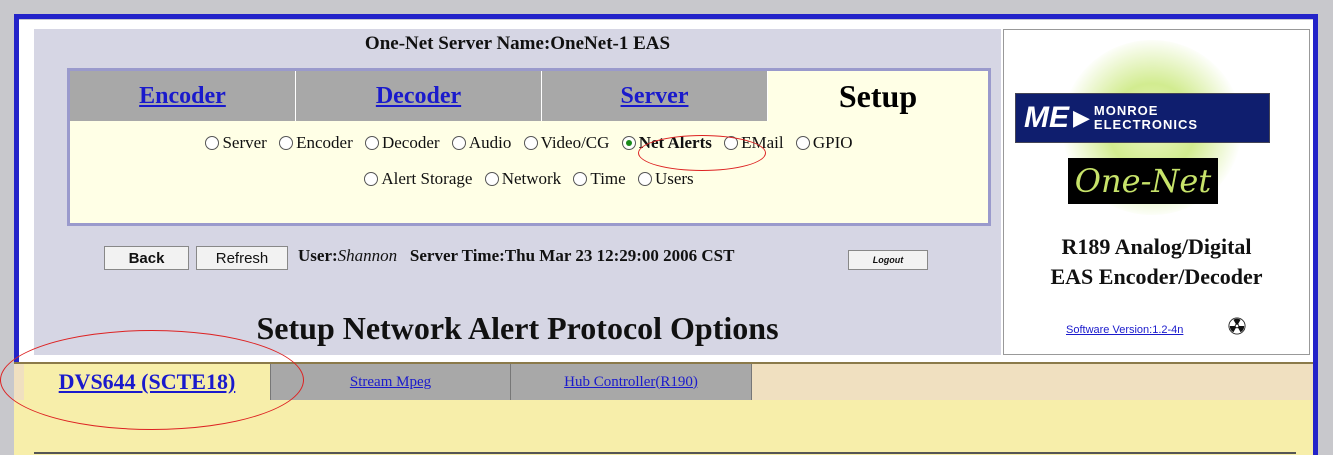 The image size is (1333, 455). What do you see at coordinates (665, 453) in the screenshot?
I see `content-divider` at bounding box center [665, 453].